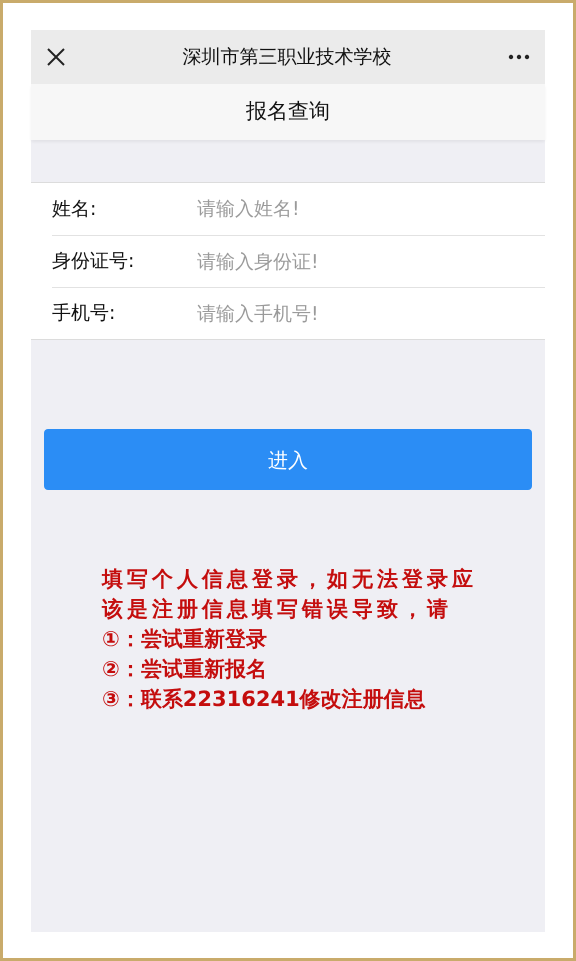 The width and height of the screenshot is (576, 961). What do you see at coordinates (287, 57) in the screenshot?
I see `nav-title: 深圳市第三职业技术学校` at bounding box center [287, 57].